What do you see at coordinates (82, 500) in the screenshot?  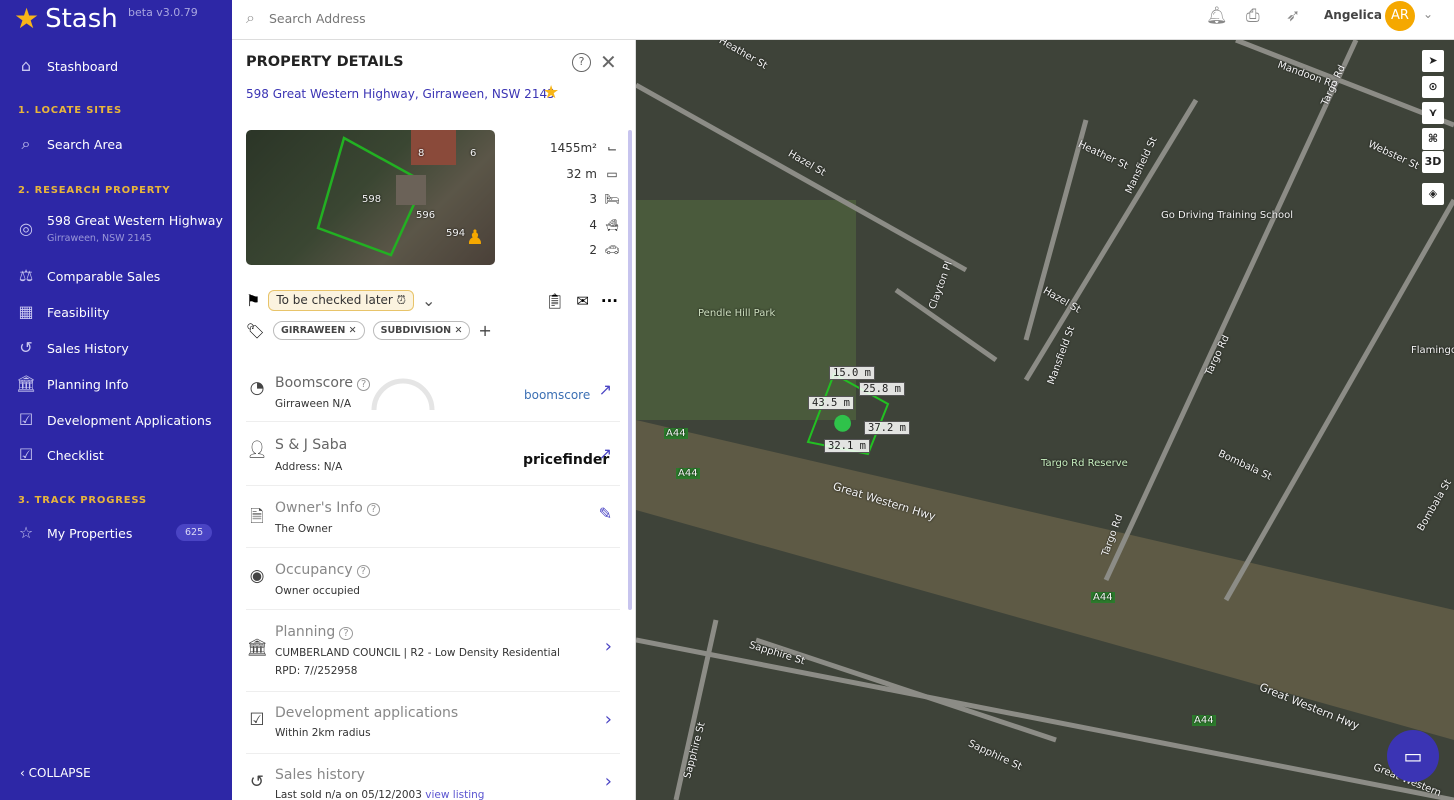 I see `section-track-progress: 3. TRACK PROGRESS` at bounding box center [82, 500].